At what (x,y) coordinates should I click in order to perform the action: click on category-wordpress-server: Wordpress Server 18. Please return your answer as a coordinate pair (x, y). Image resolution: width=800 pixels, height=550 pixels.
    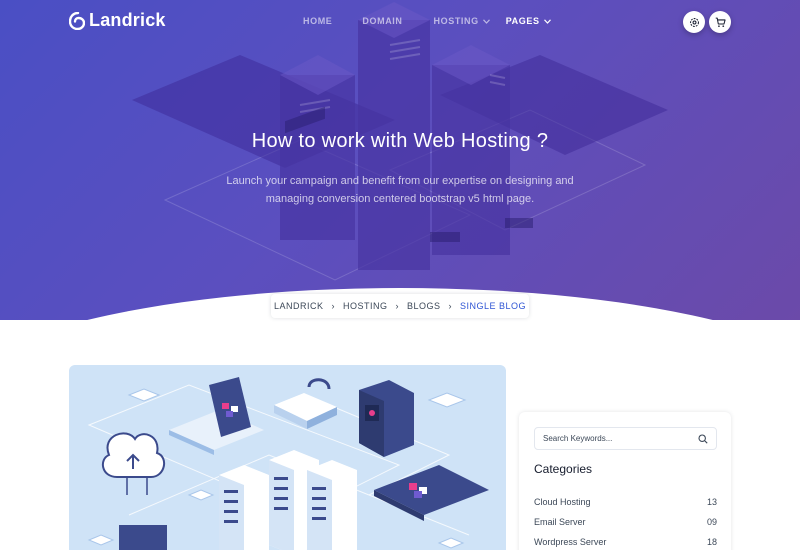
    Looking at the image, I should click on (625, 541).